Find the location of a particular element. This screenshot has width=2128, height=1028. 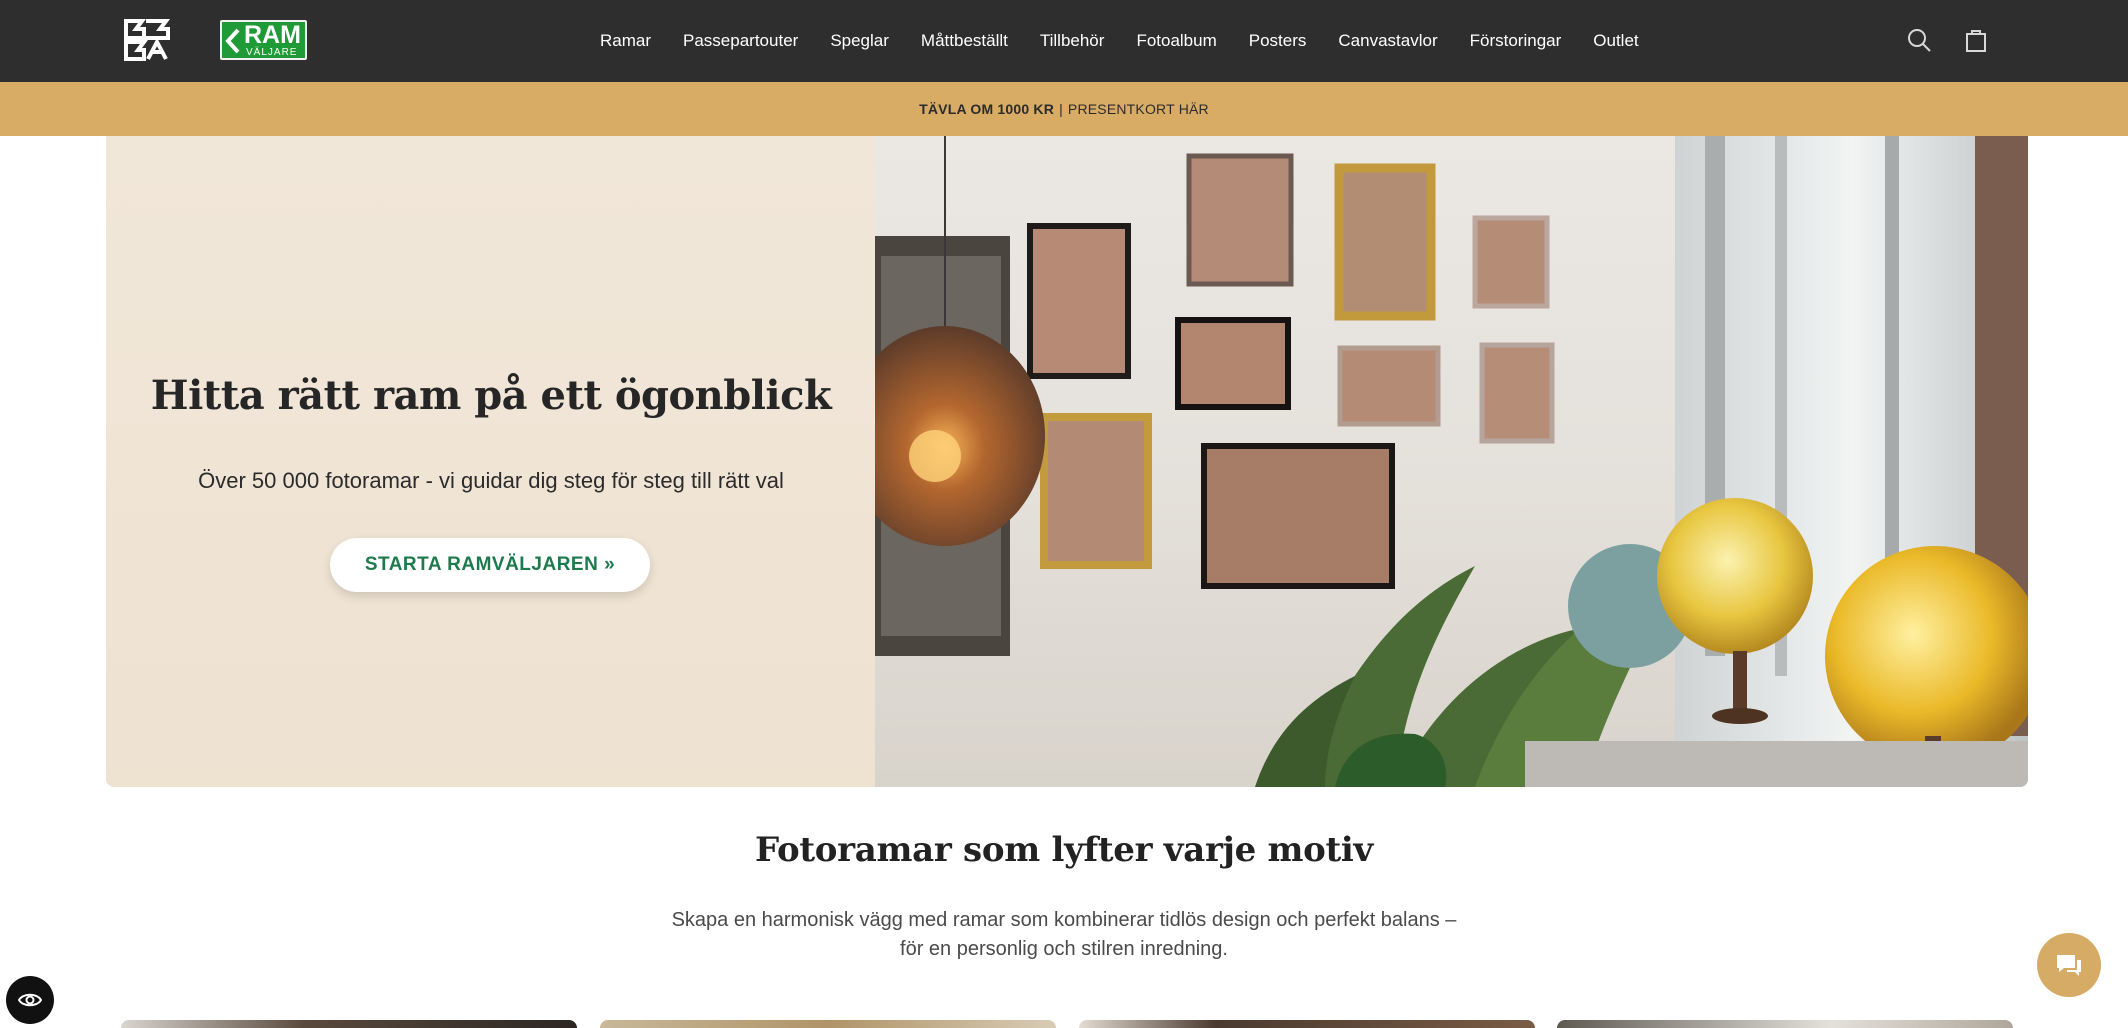

nav-passepartouter: Passepartouter is located at coordinates (740, 41).